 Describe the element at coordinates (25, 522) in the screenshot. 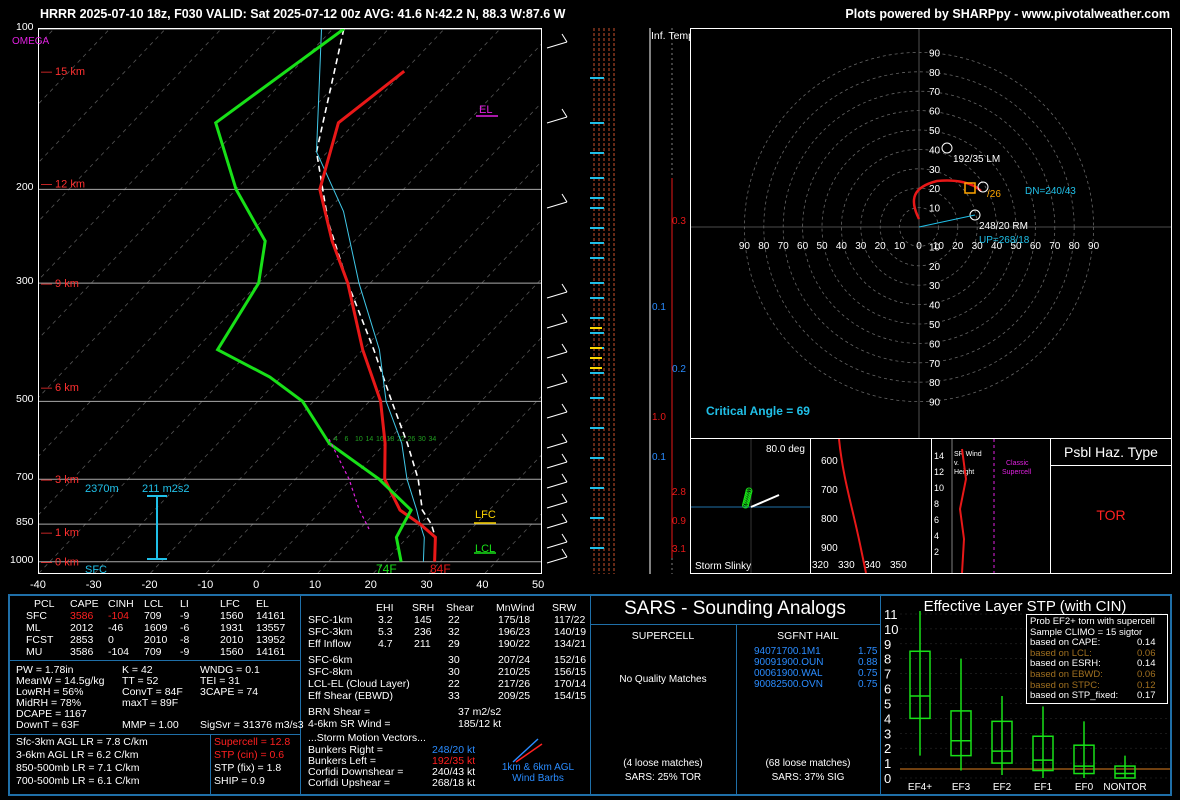

I see `pressure-label: 850` at that location.